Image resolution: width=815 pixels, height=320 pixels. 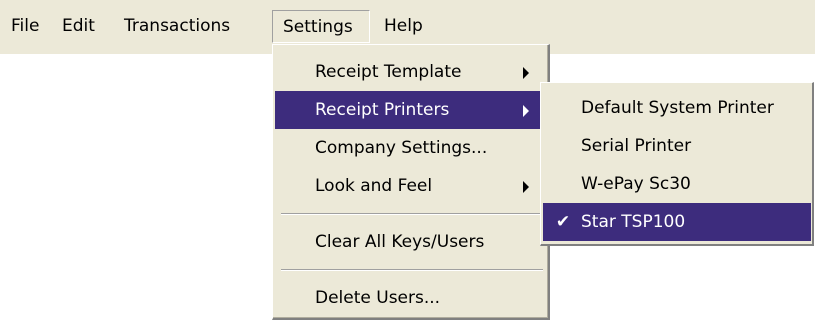 I want to click on checkmark-icon: ✔, so click(x=563, y=222).